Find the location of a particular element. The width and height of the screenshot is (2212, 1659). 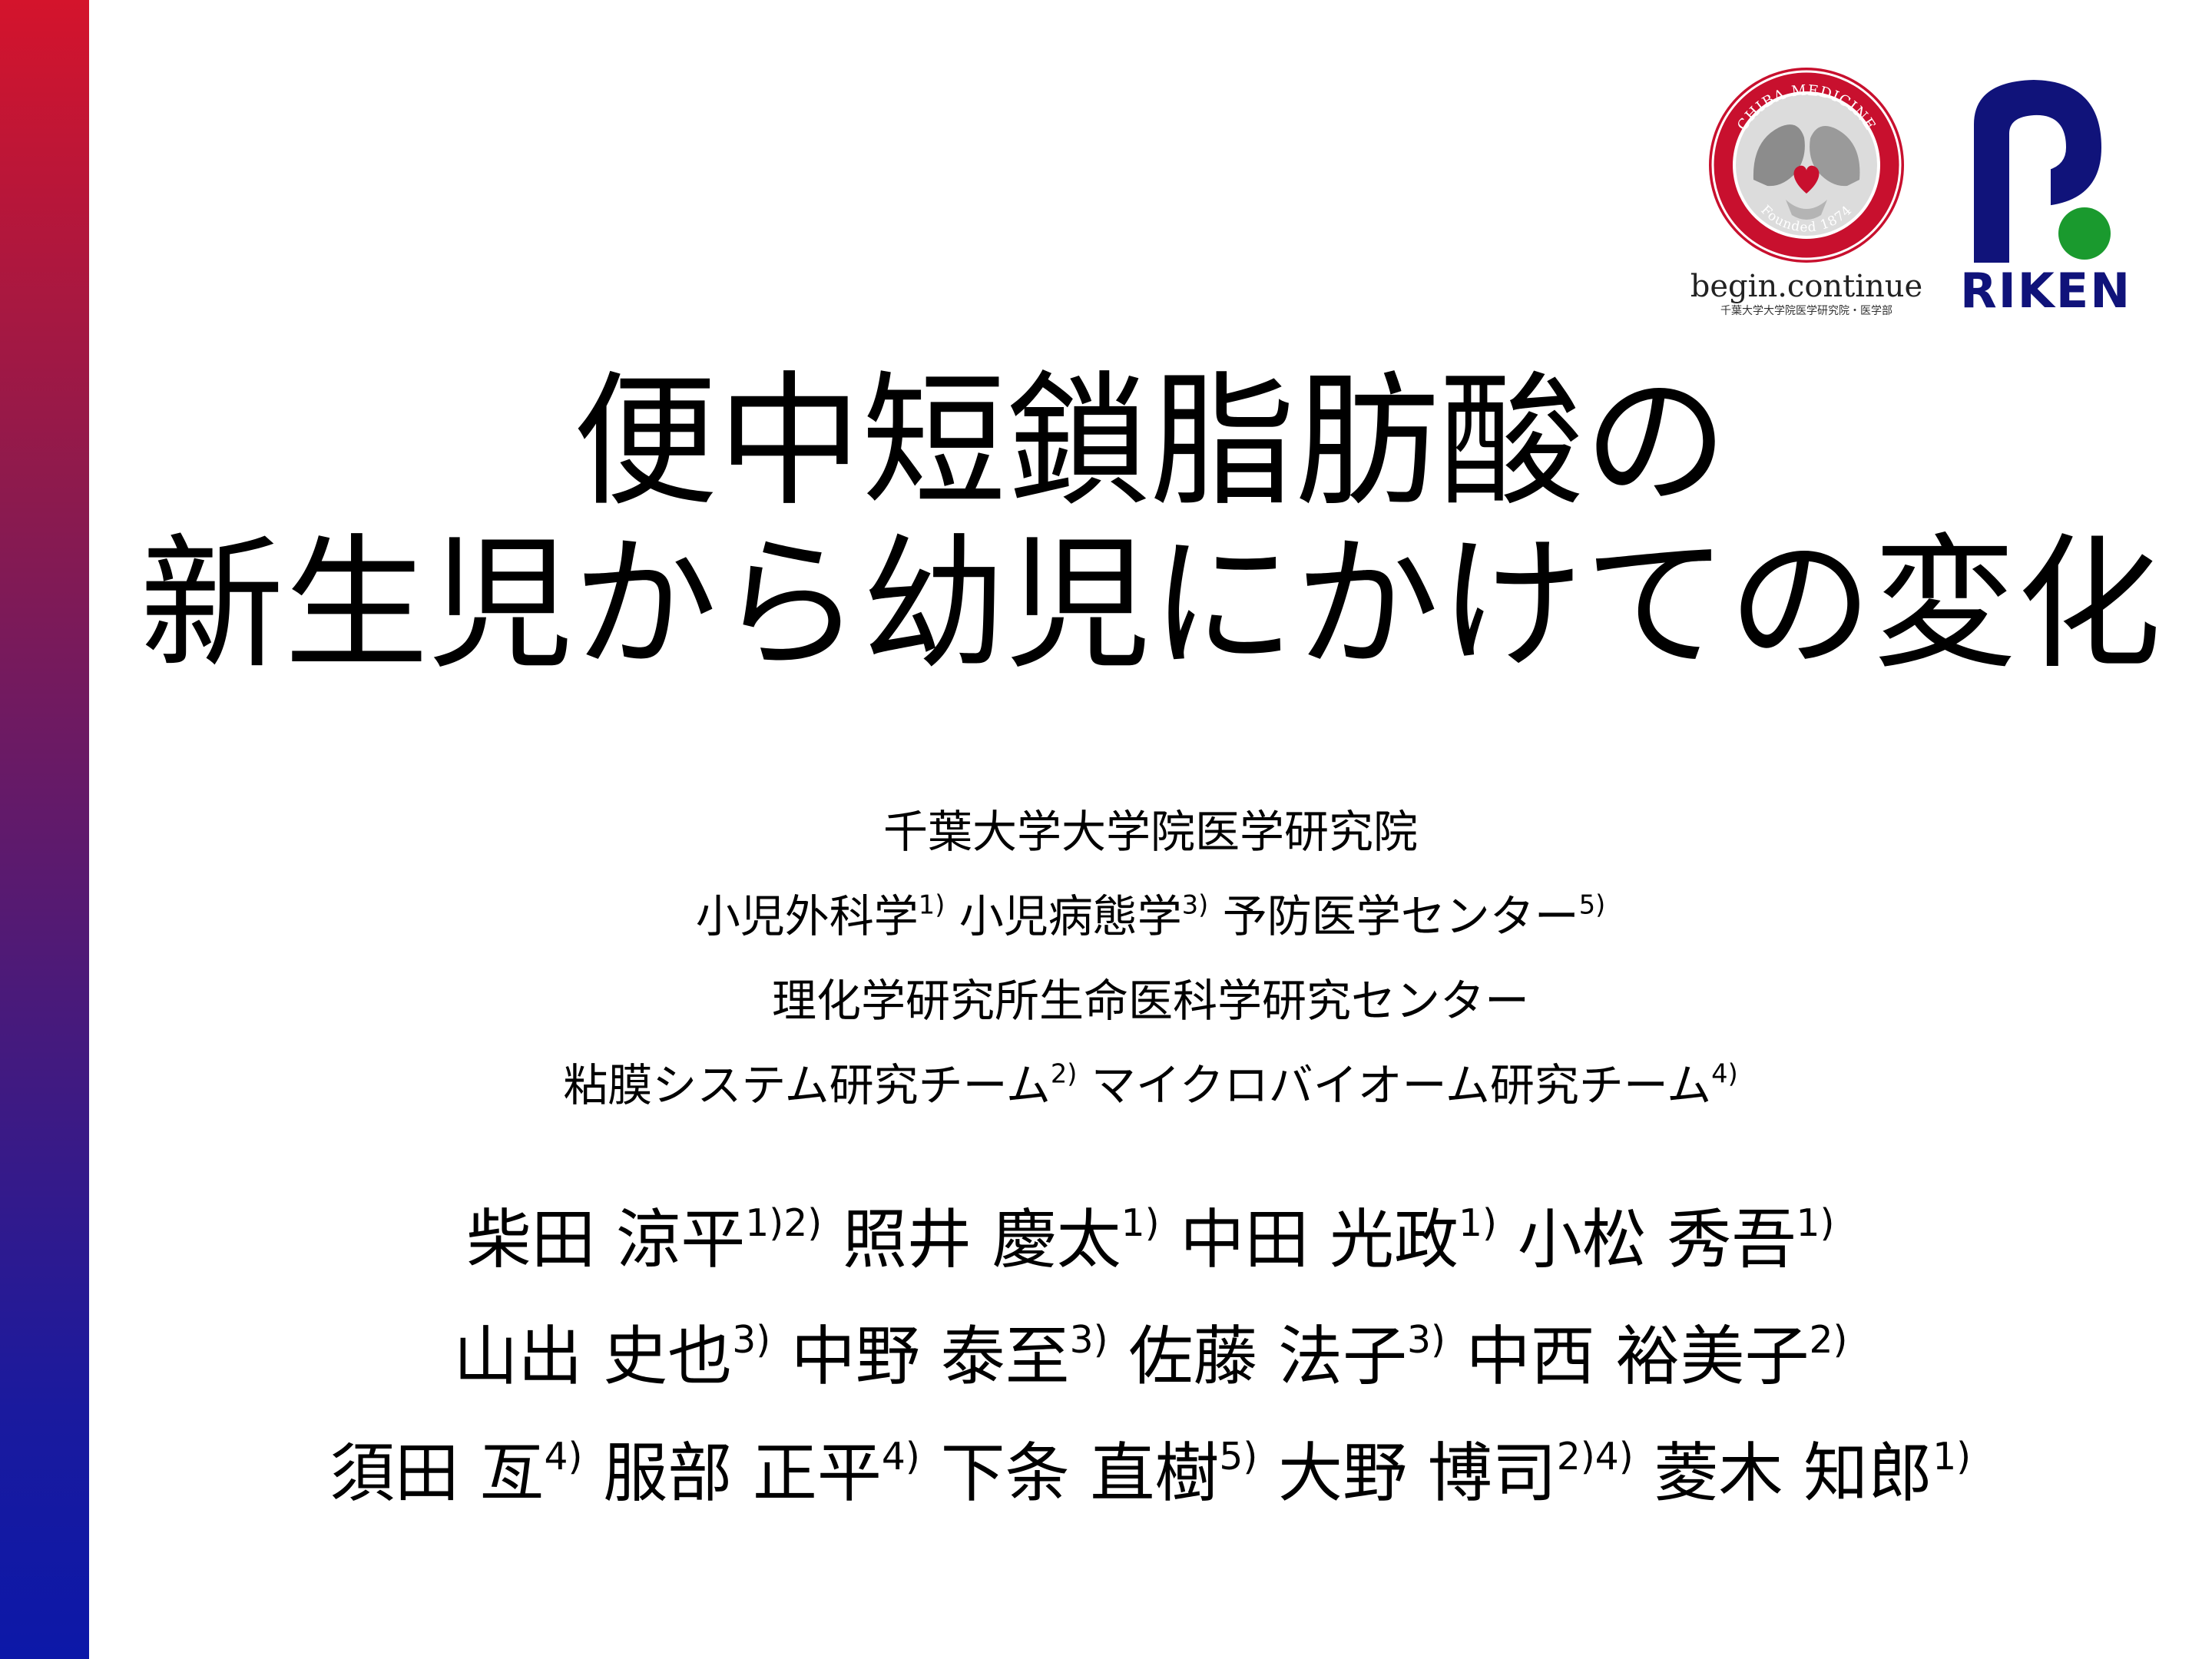

affiliation-line-2: 小児外科学1) 小児病態学3) 予防医学センター5) is located at coordinates (1151, 916).